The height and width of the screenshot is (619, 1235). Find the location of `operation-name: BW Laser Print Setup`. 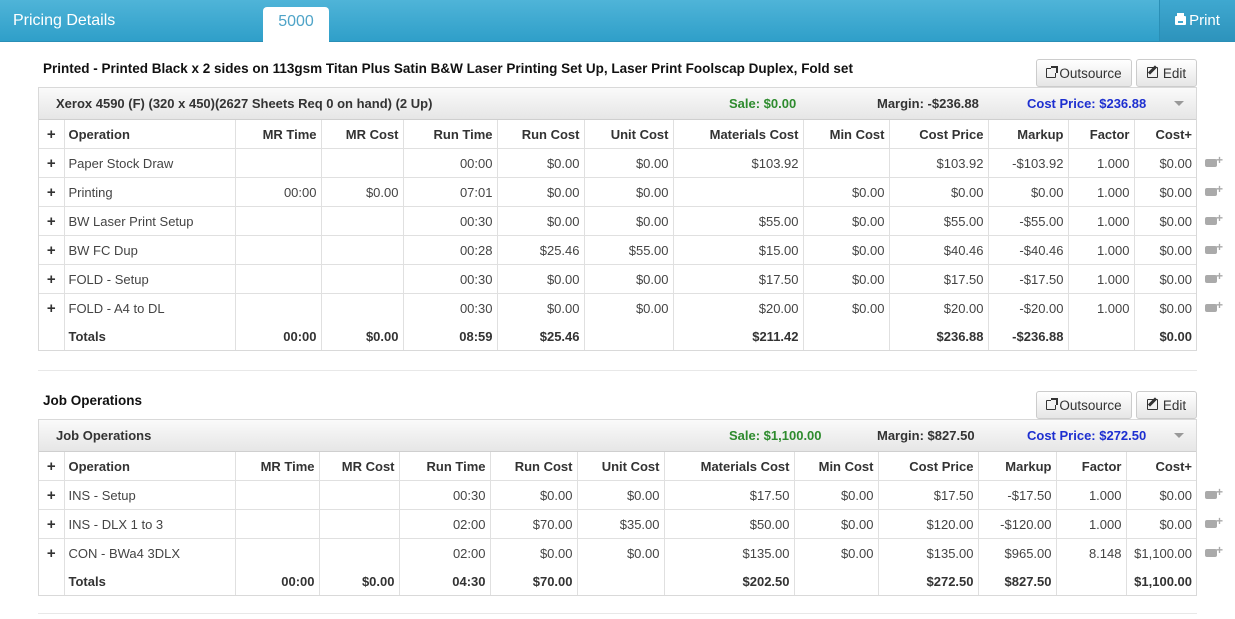

operation-name: BW Laser Print Setup is located at coordinates (150, 221).